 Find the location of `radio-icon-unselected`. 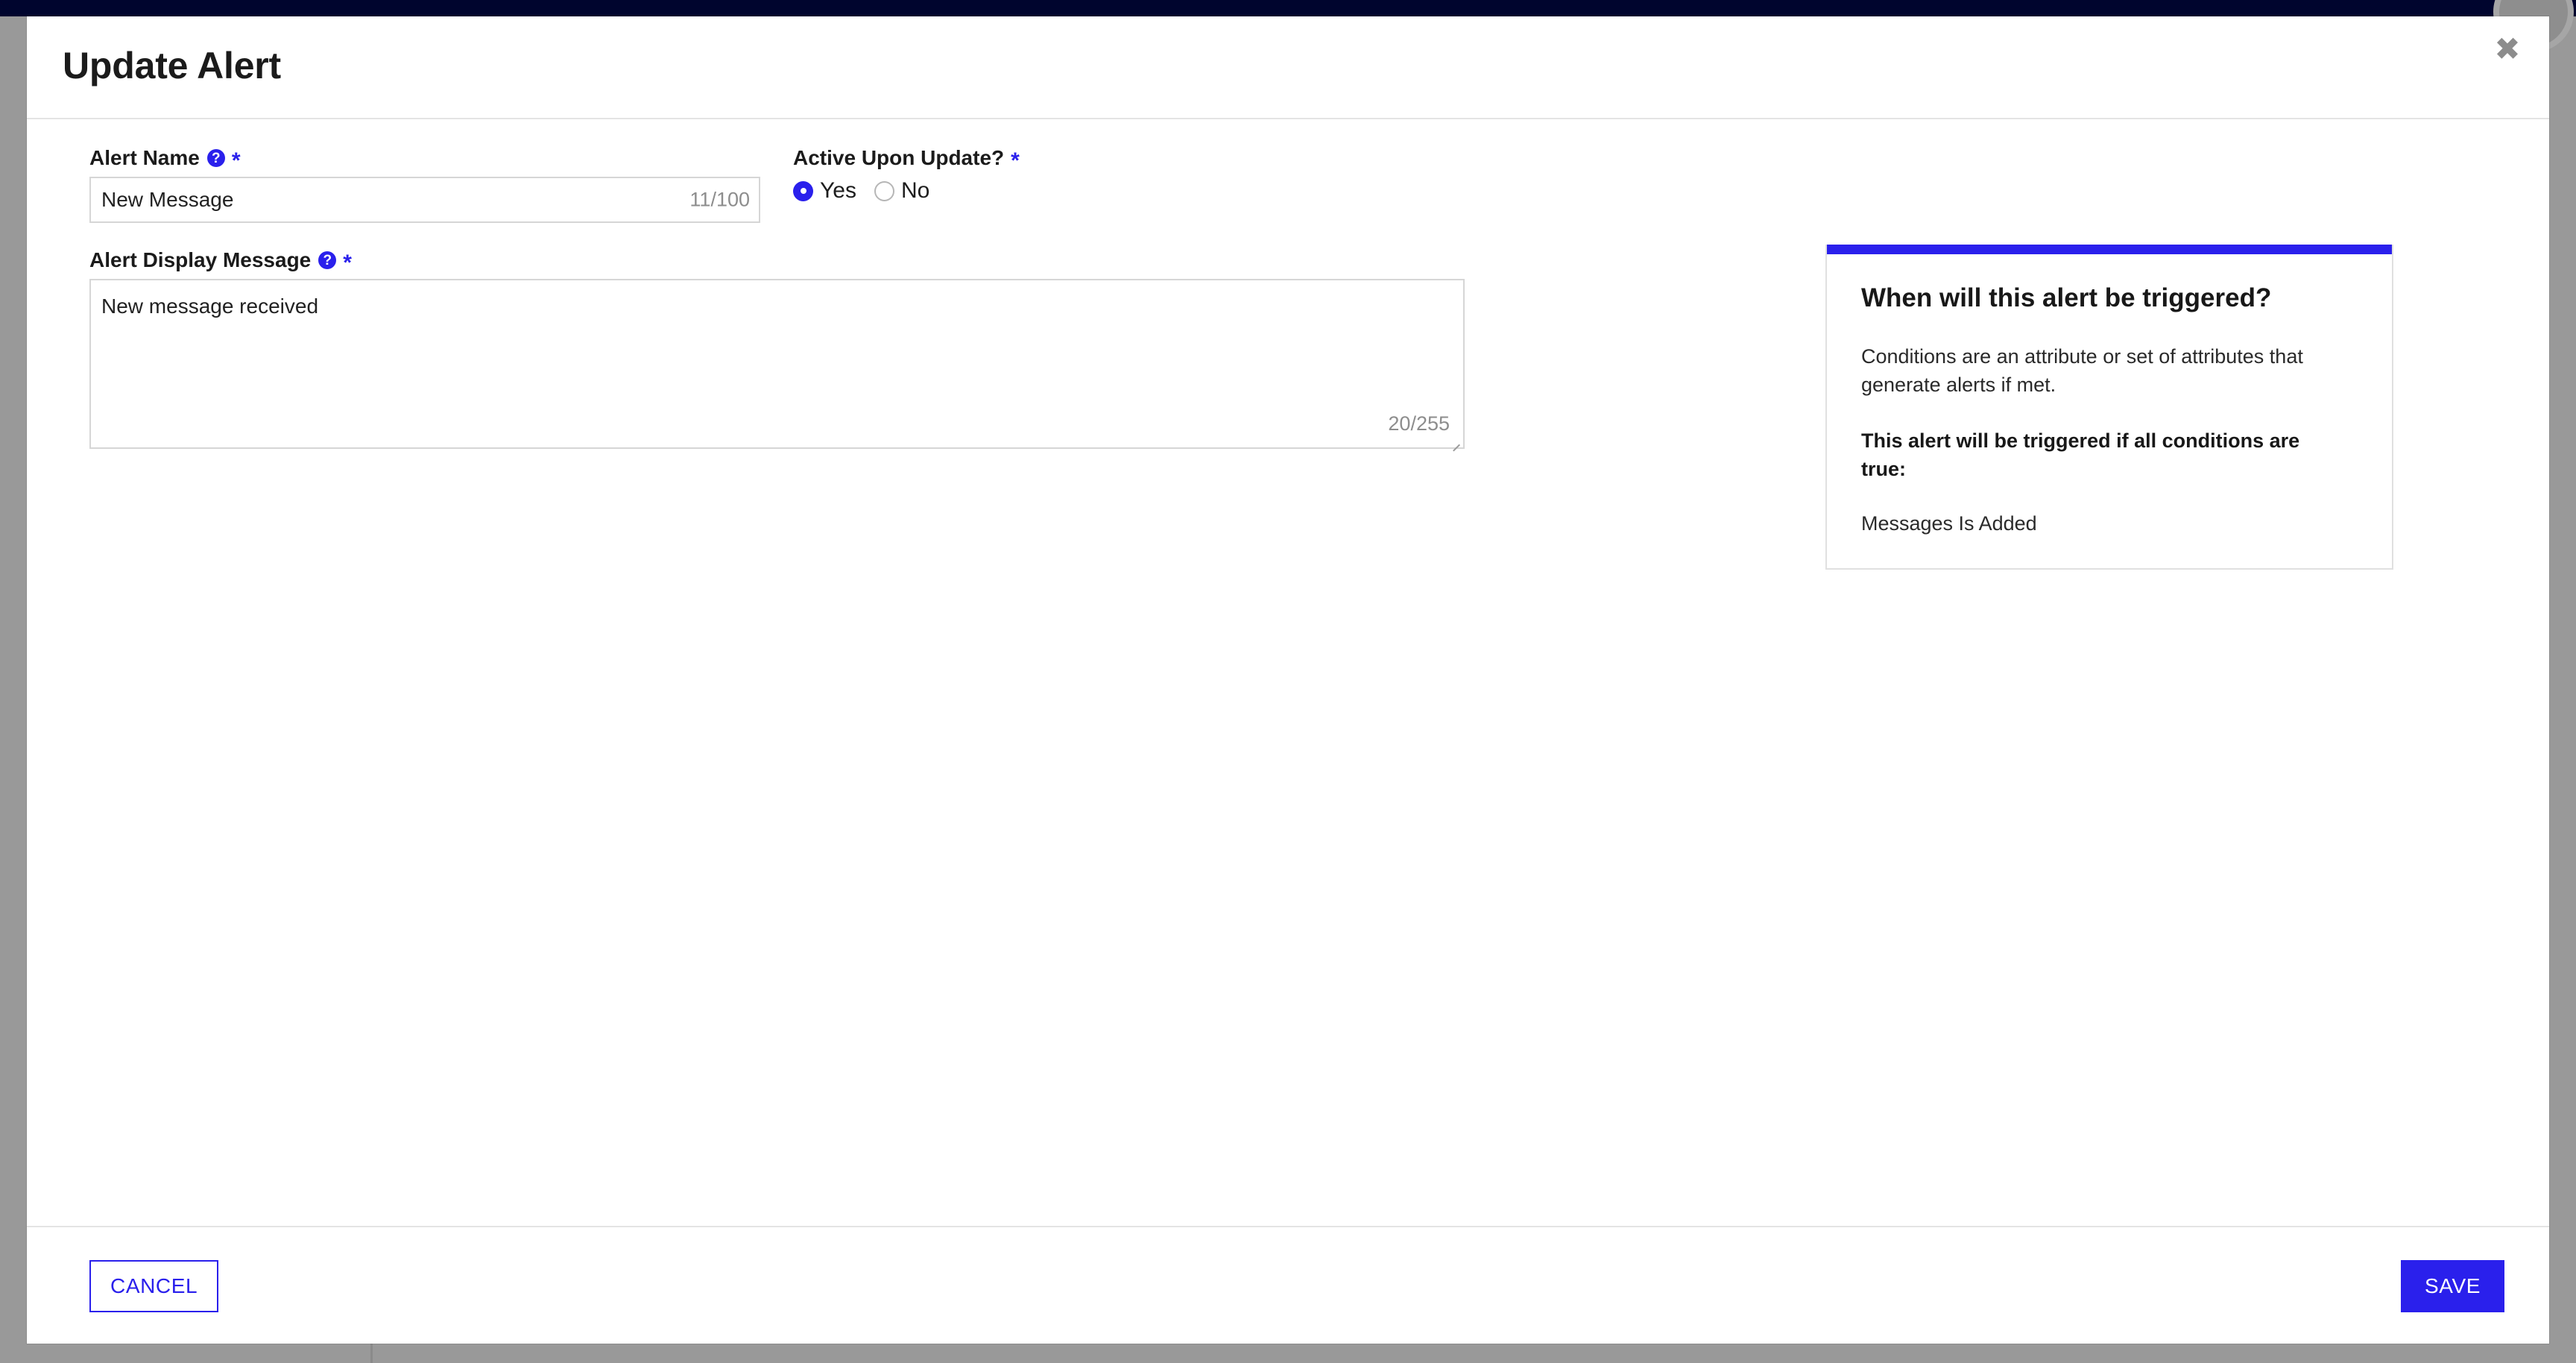

radio-icon-unselected is located at coordinates (884, 190).